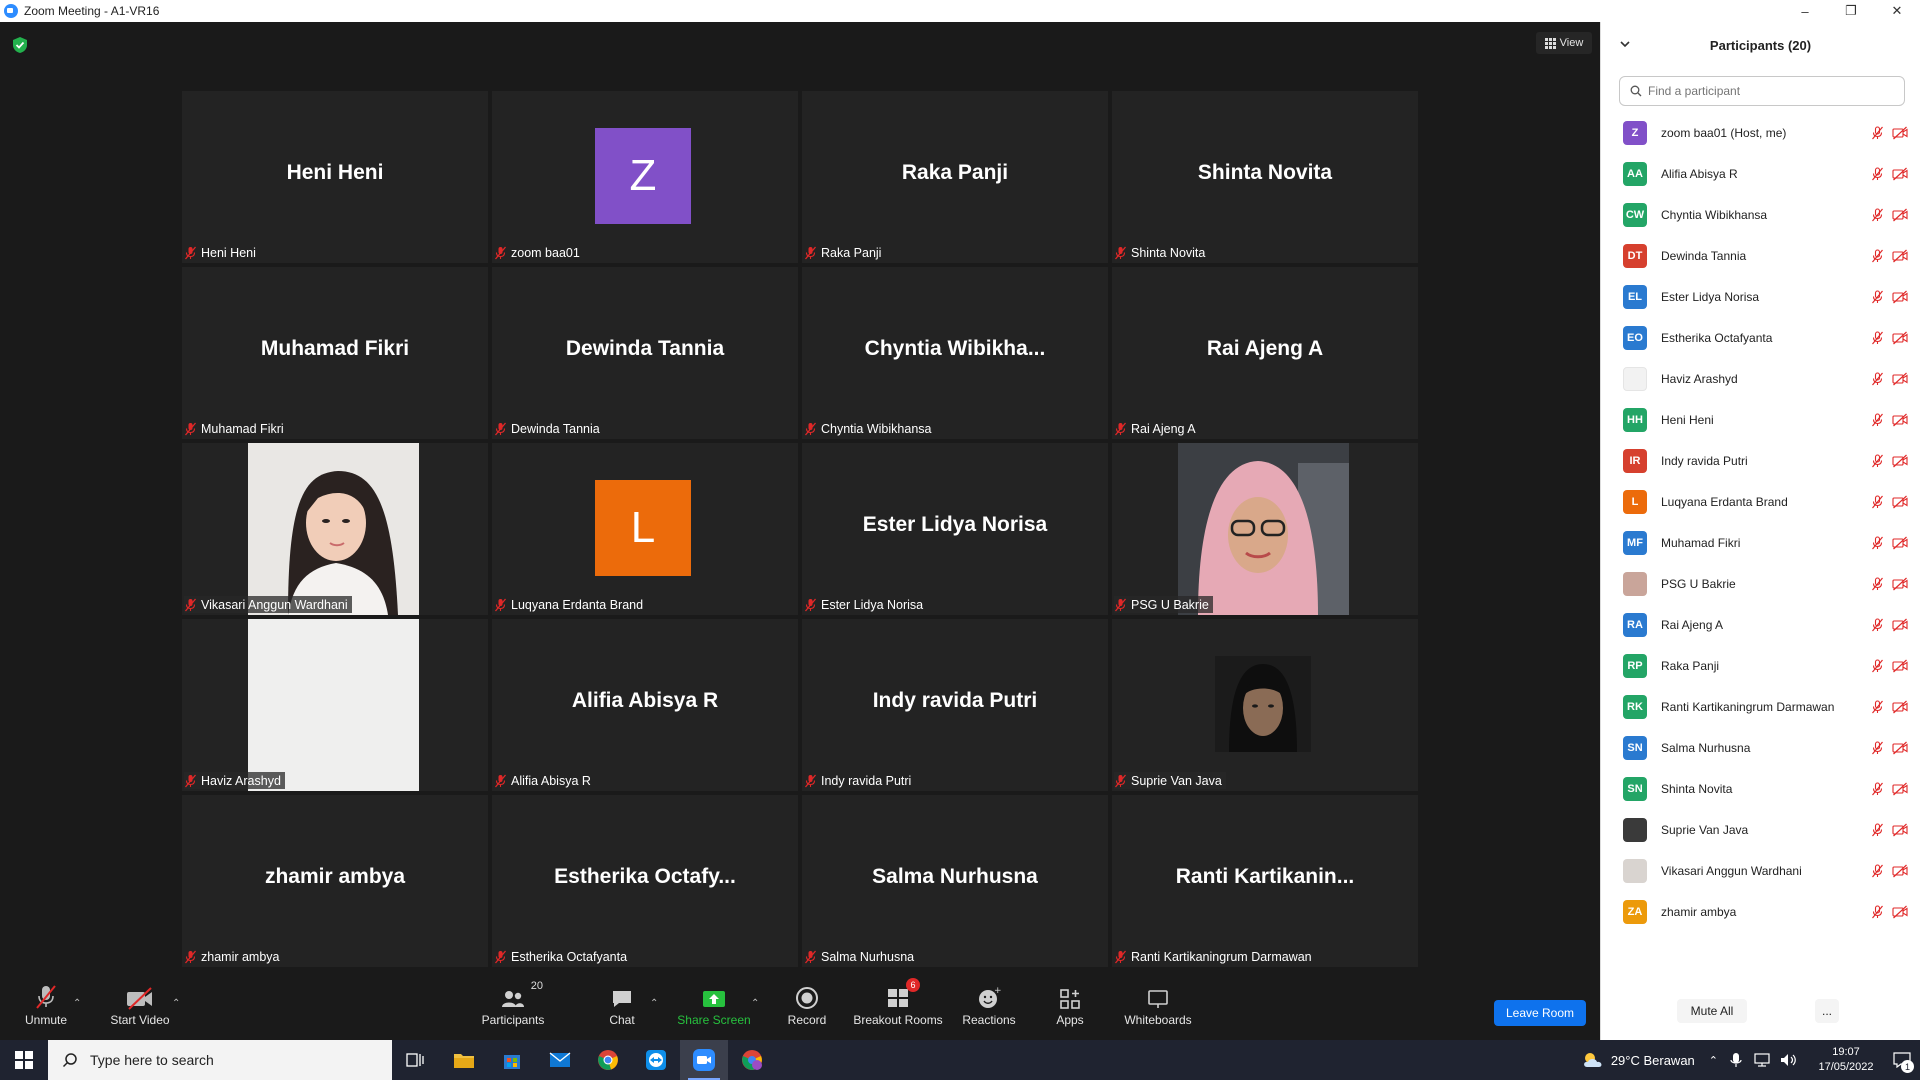 This screenshot has width=1920, height=1080. Describe the element at coordinates (1070, 1010) in the screenshot. I see `apps-button: Apps` at that location.